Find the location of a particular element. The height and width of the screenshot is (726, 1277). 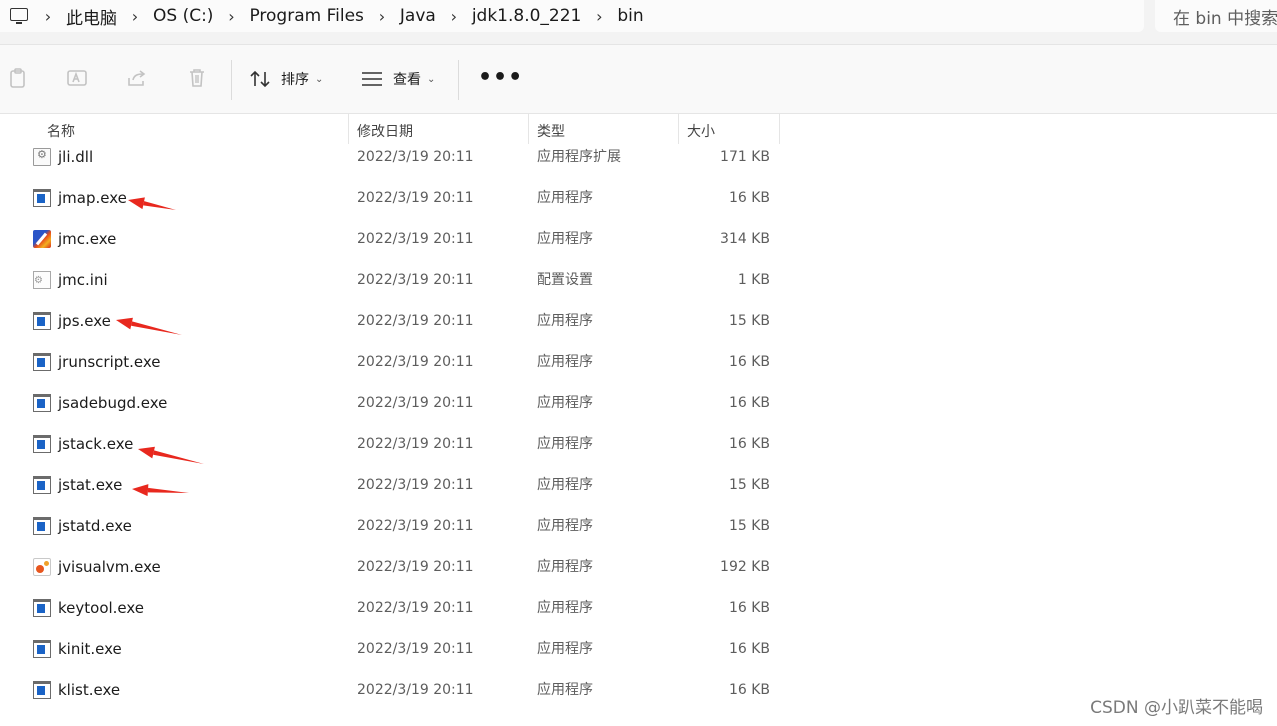

copy-button is located at coordinates (19, 79).